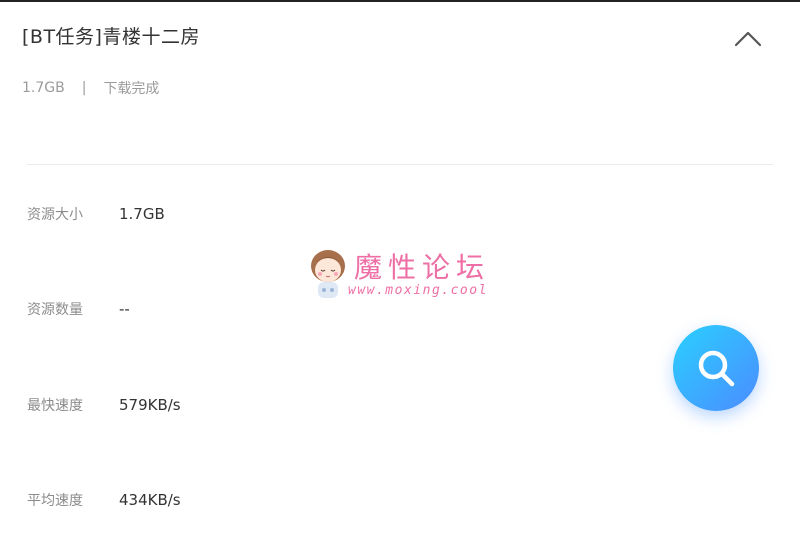 The image size is (800, 545). What do you see at coordinates (150, 405) in the screenshot?
I see `detail-value: 579KB/s` at bounding box center [150, 405].